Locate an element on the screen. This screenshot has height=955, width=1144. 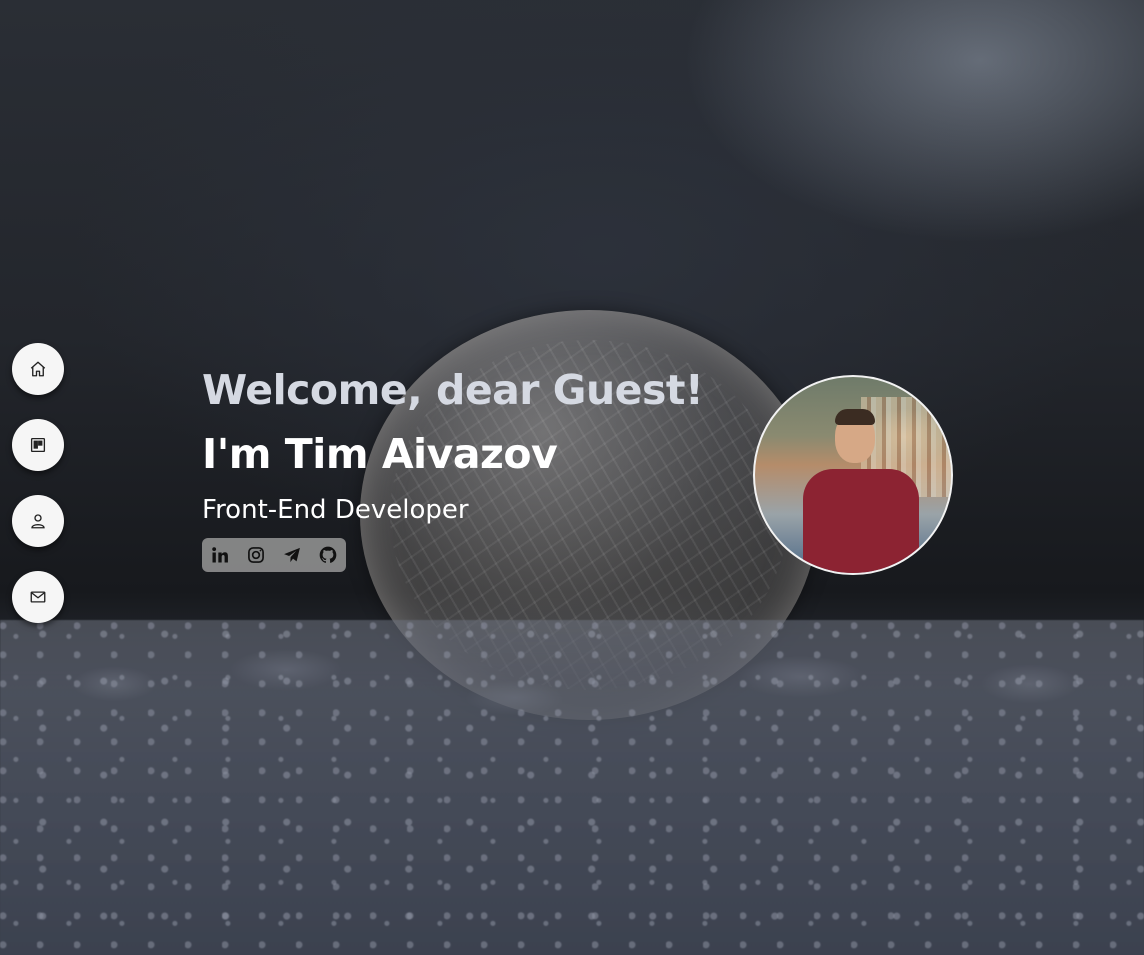
telegram-link is located at coordinates (292, 555).